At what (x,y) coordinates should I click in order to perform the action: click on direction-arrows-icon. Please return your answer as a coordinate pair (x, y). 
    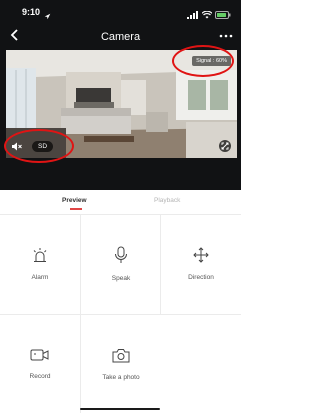
    Looking at the image, I should click on (201, 257).